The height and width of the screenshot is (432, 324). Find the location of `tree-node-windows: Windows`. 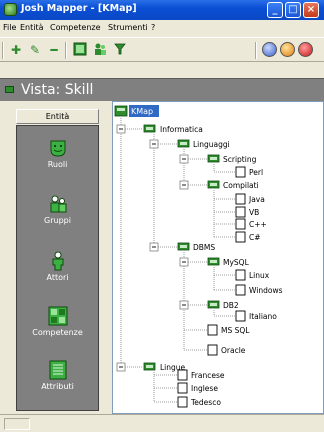

tree-node-windows: Windows is located at coordinates (259, 290).